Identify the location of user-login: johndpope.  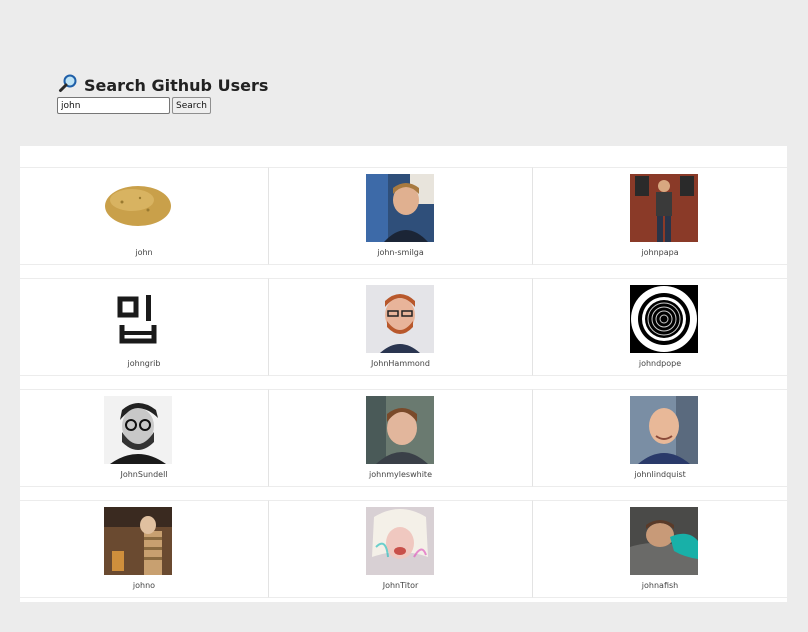
(660, 363).